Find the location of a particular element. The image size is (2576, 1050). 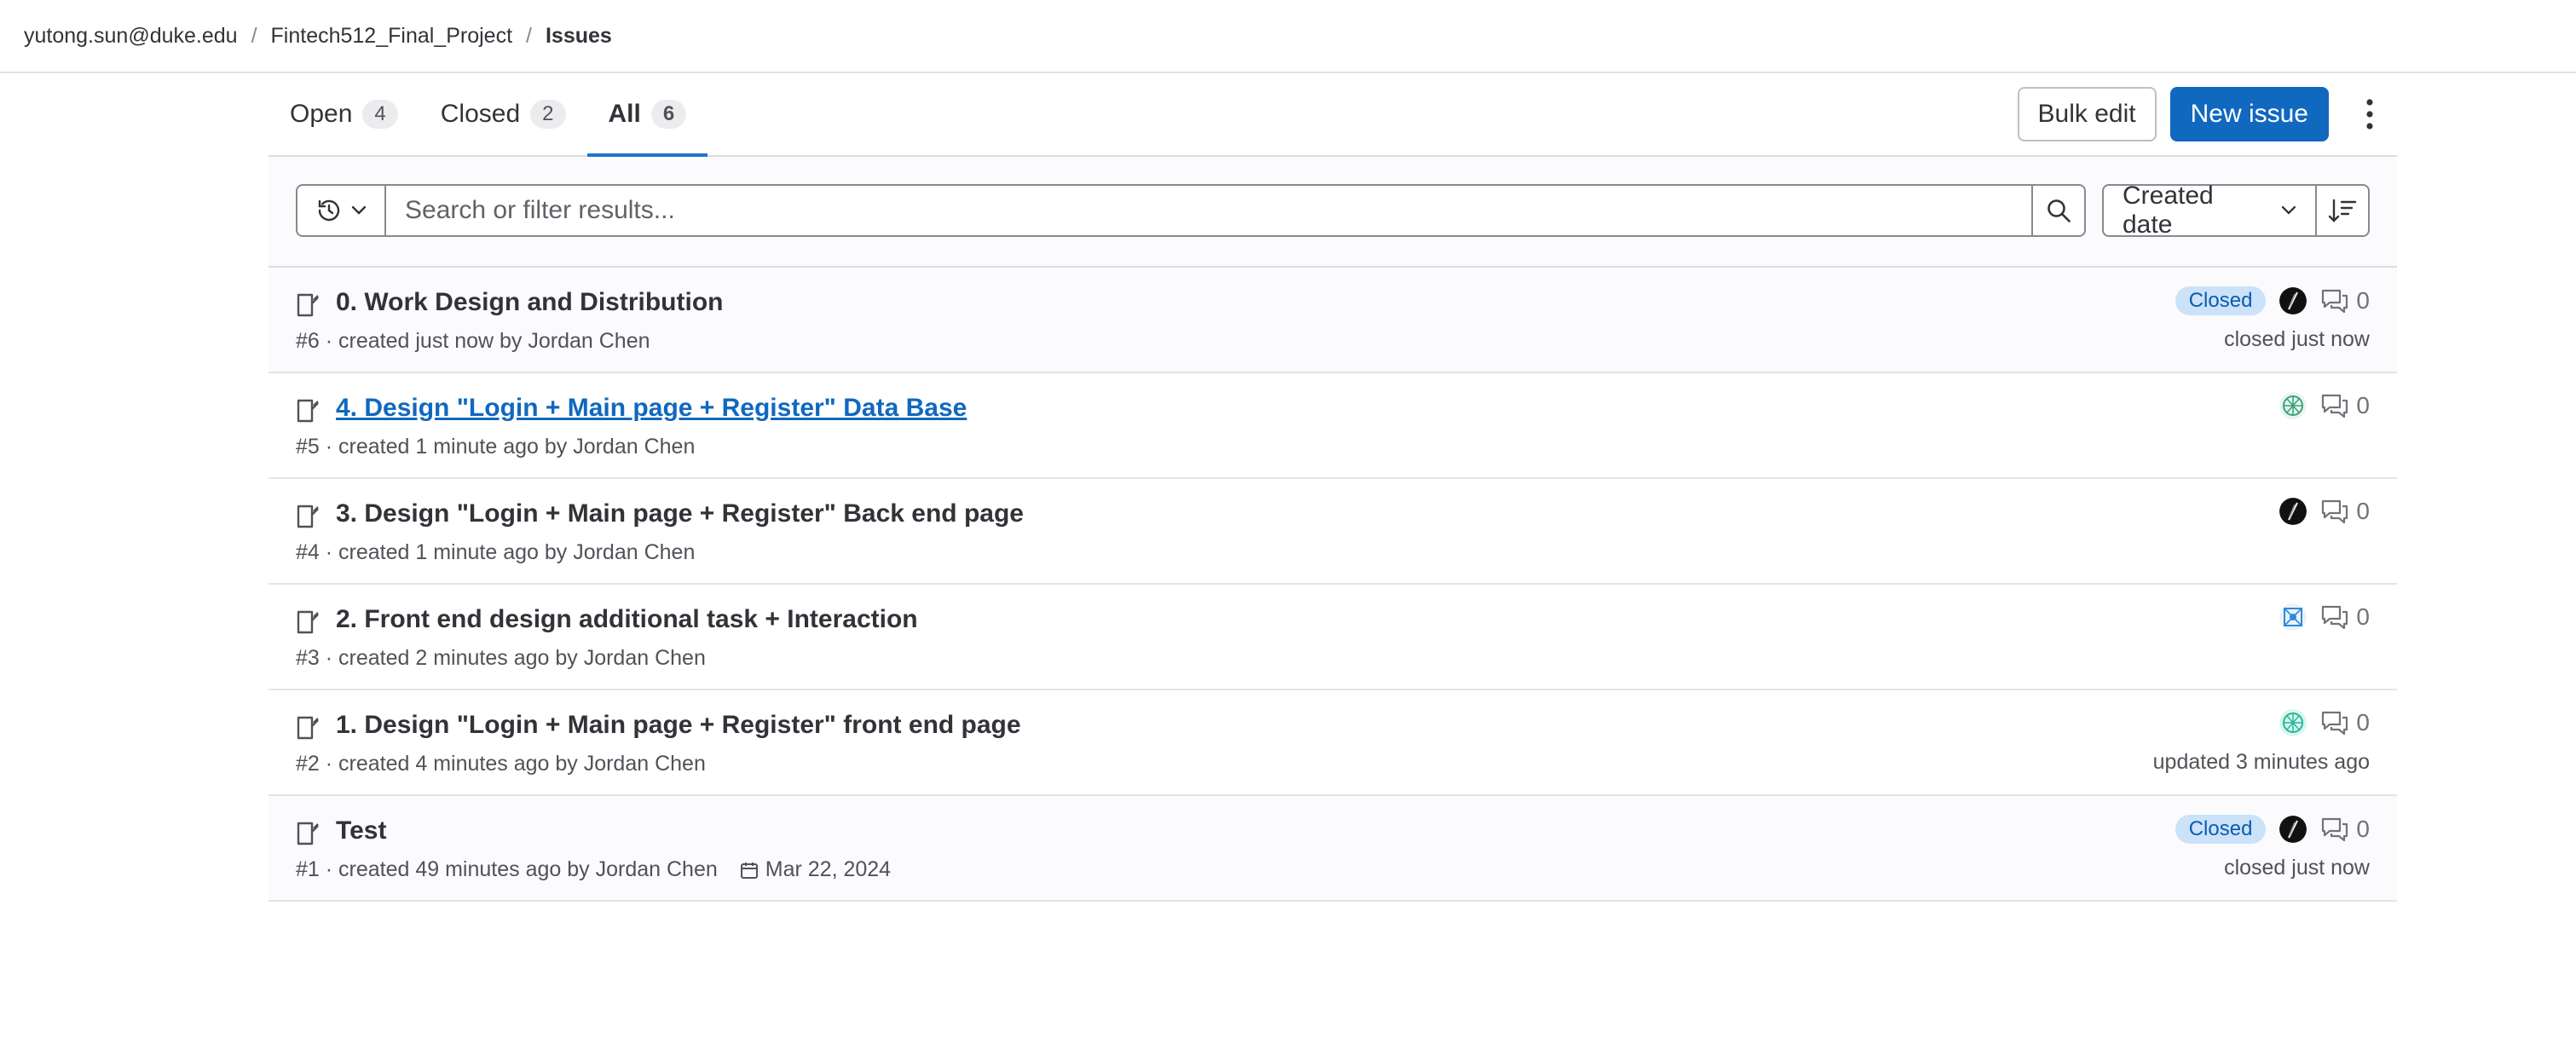

issue-actions: Bulk edit New issue is located at coordinates (2207, 114).